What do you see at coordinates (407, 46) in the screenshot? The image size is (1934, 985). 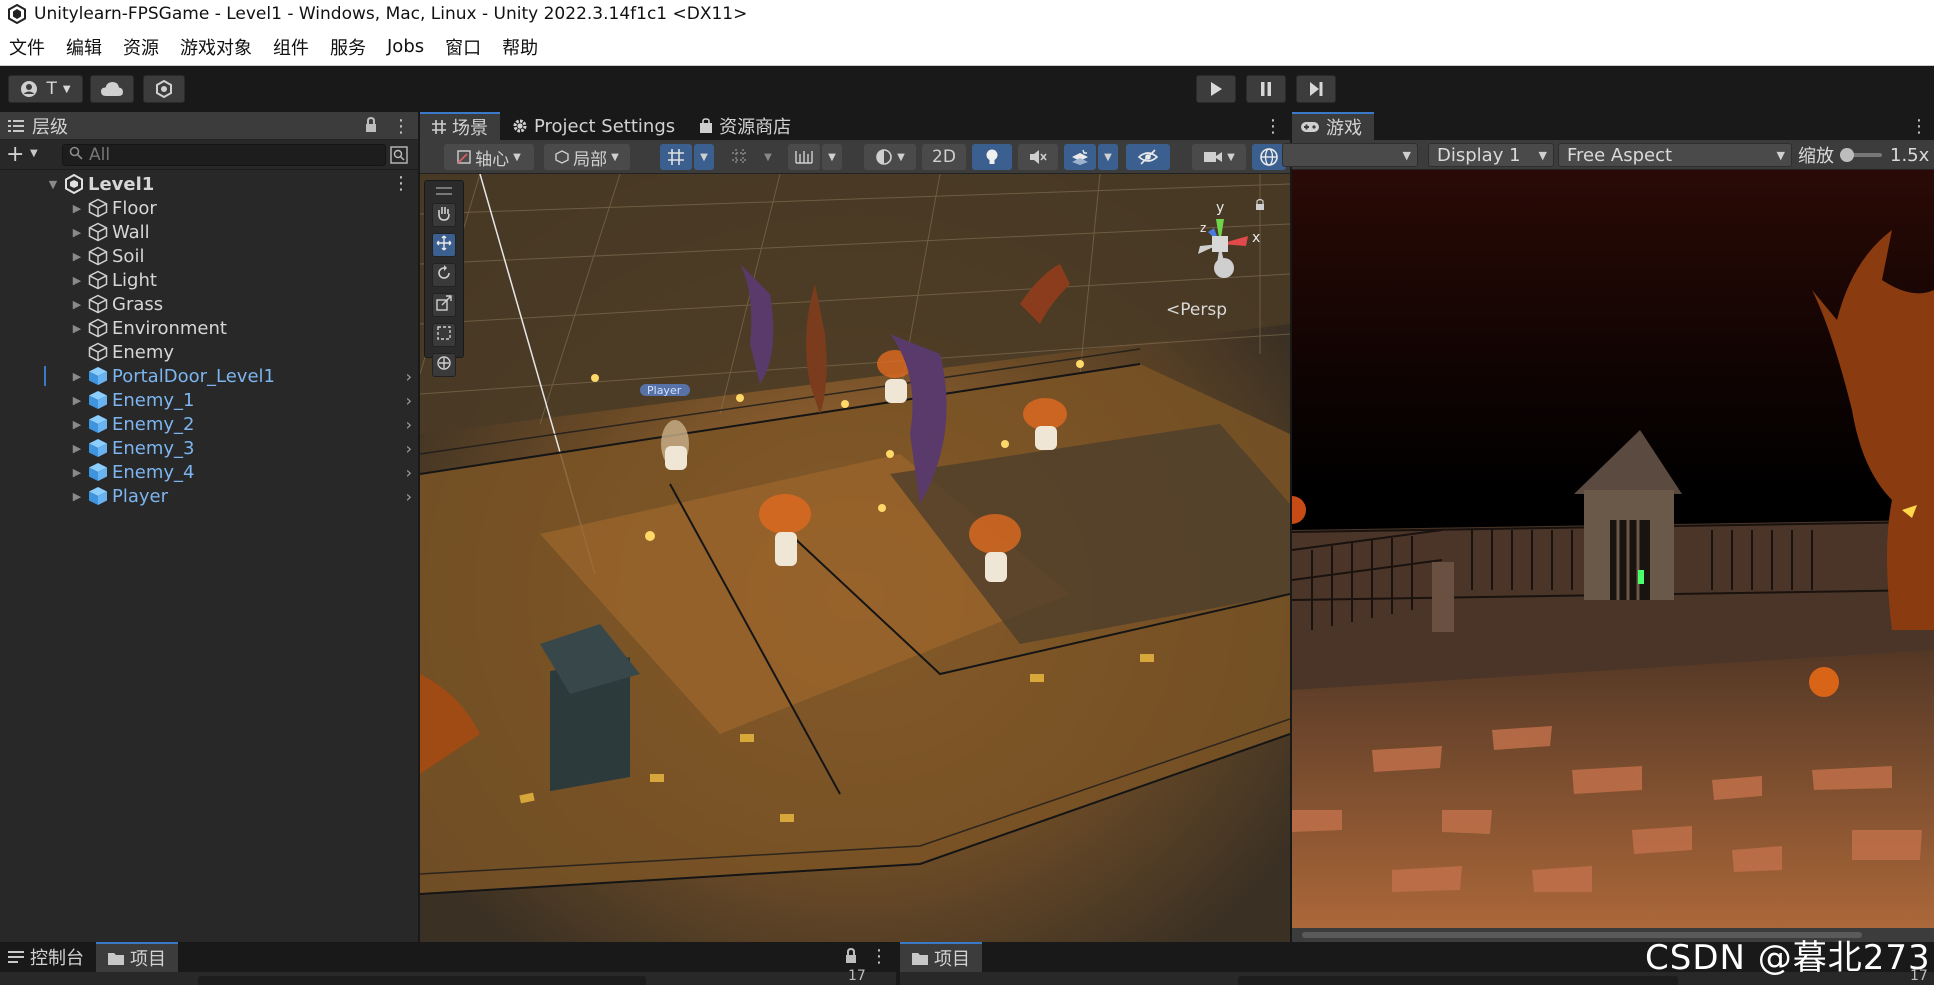 I see `menu-jobs: Jobs` at bounding box center [407, 46].